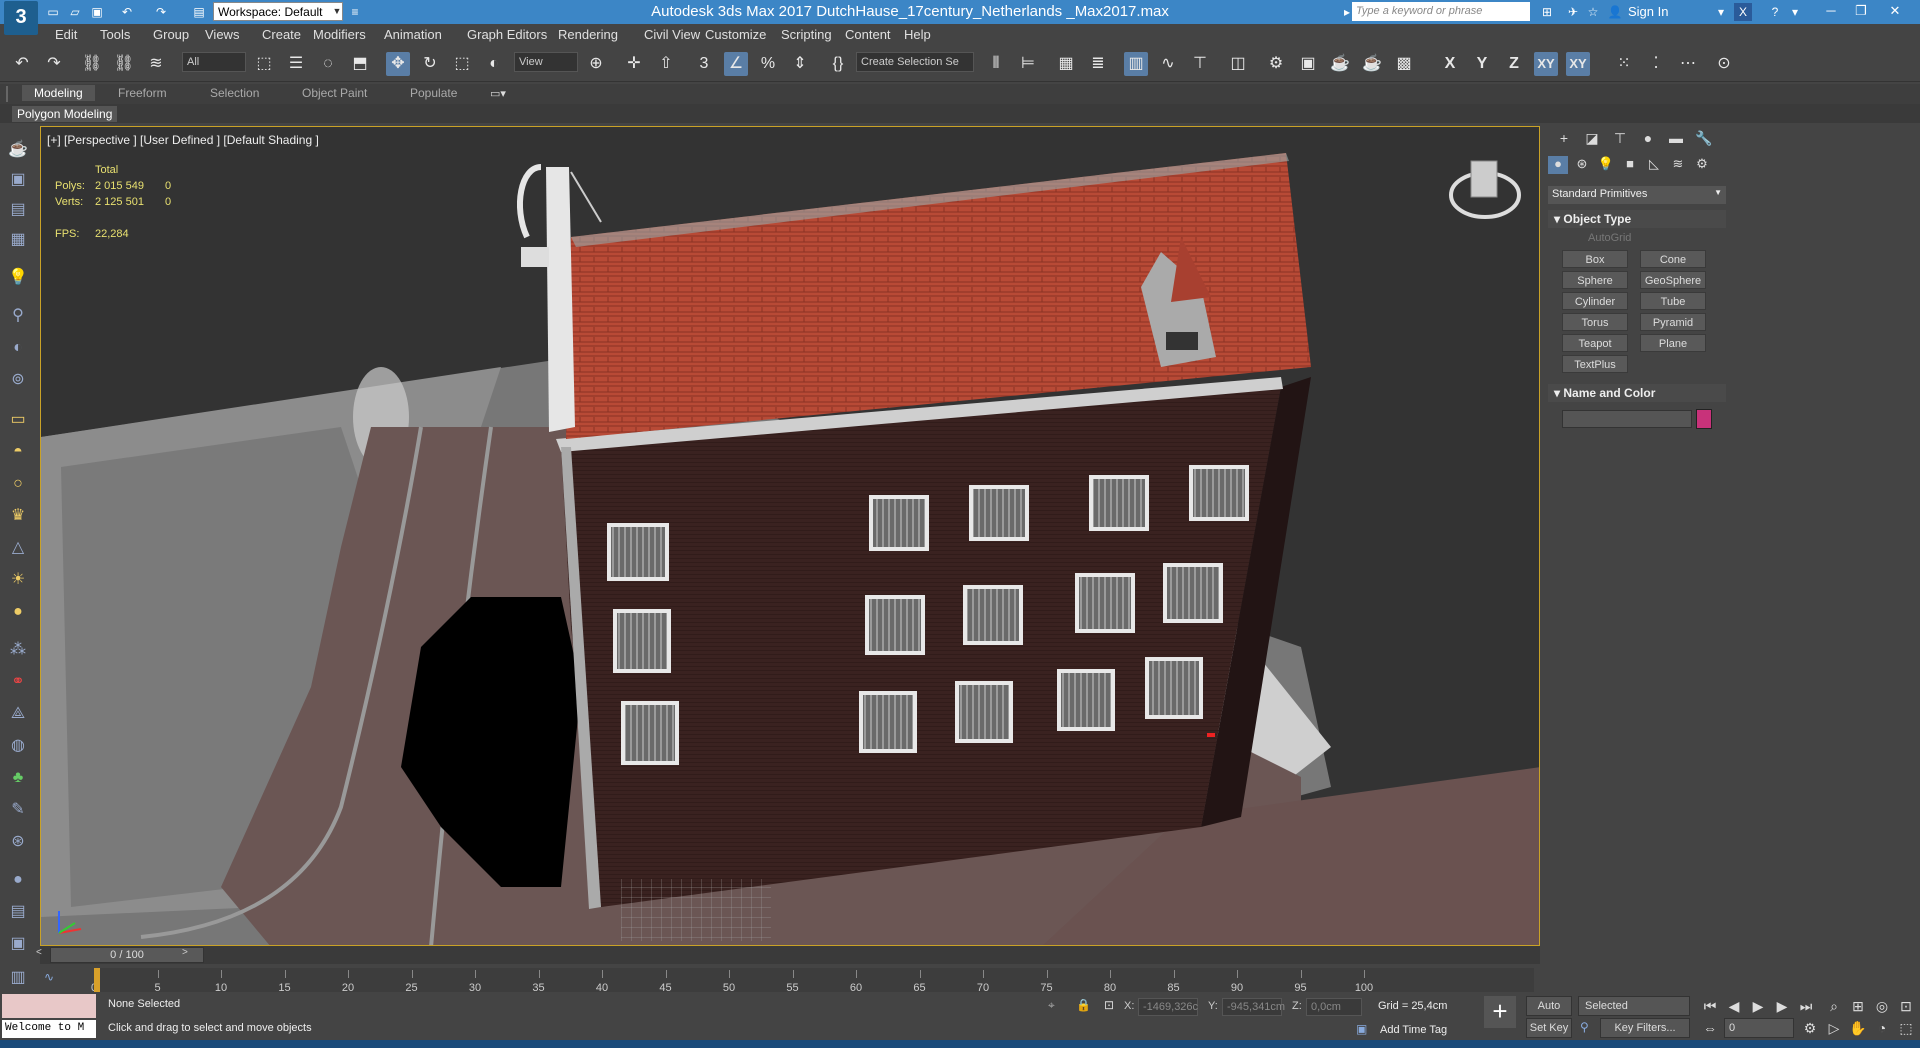 The image size is (1920, 1048). I want to click on timeline-current-frame-marker, so click(97, 980).